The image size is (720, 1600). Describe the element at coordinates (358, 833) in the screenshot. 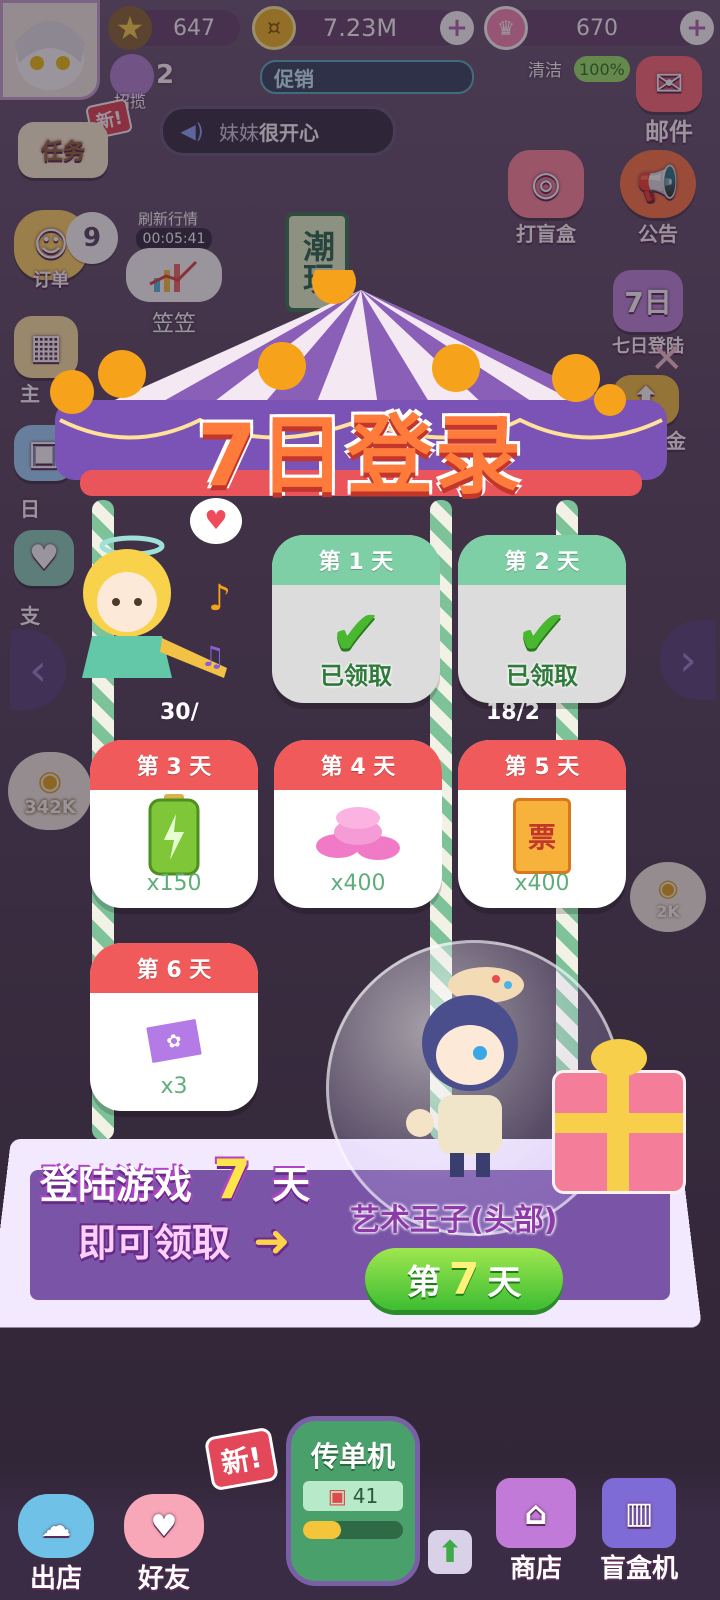

I see `pink-coins-icon` at that location.